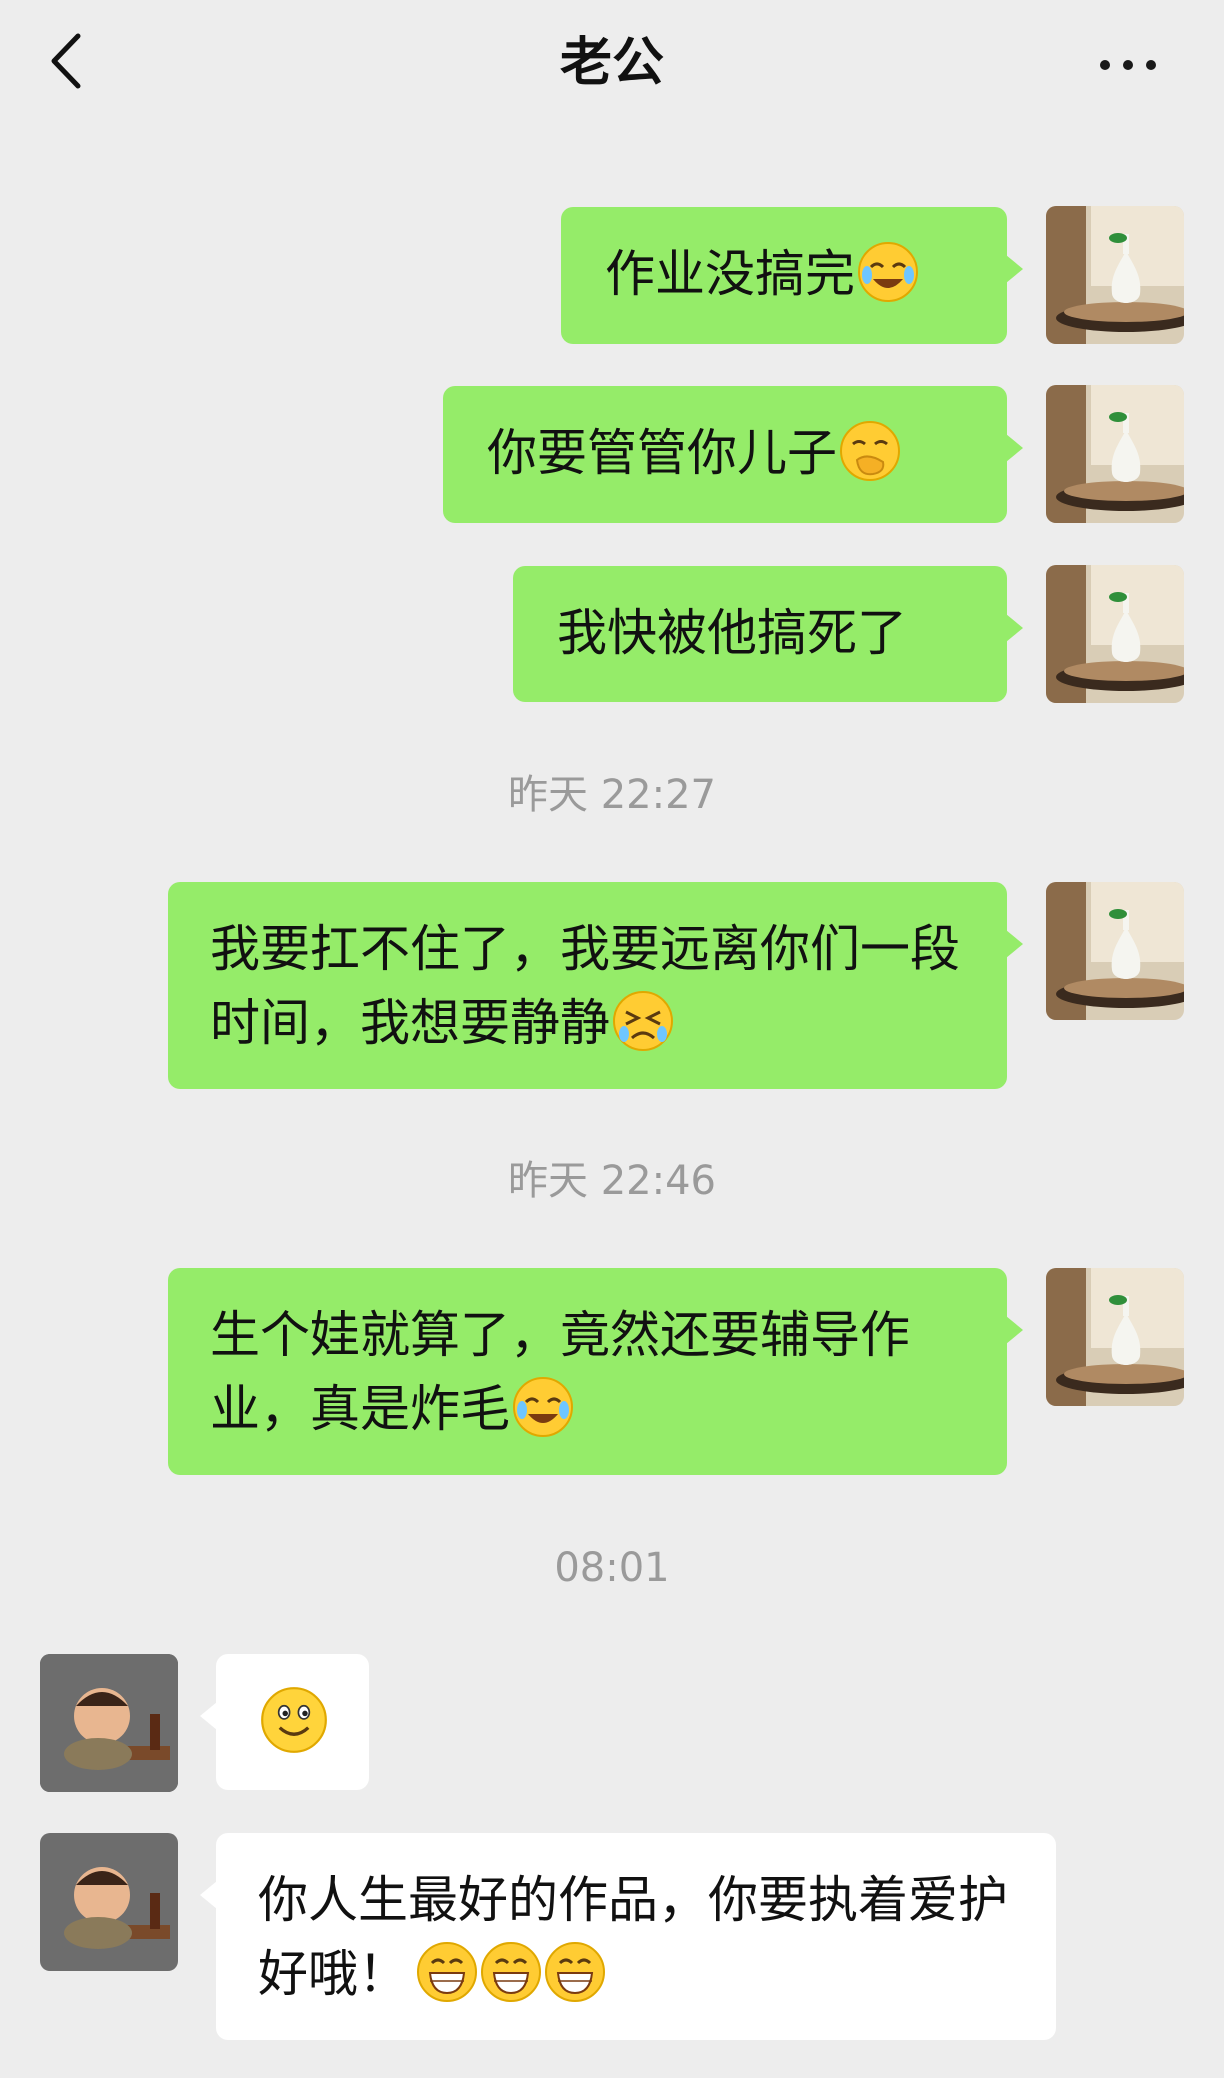 This screenshot has height=2078, width=1224. What do you see at coordinates (294, 1720) in the screenshot?
I see `smile-emoji` at bounding box center [294, 1720].